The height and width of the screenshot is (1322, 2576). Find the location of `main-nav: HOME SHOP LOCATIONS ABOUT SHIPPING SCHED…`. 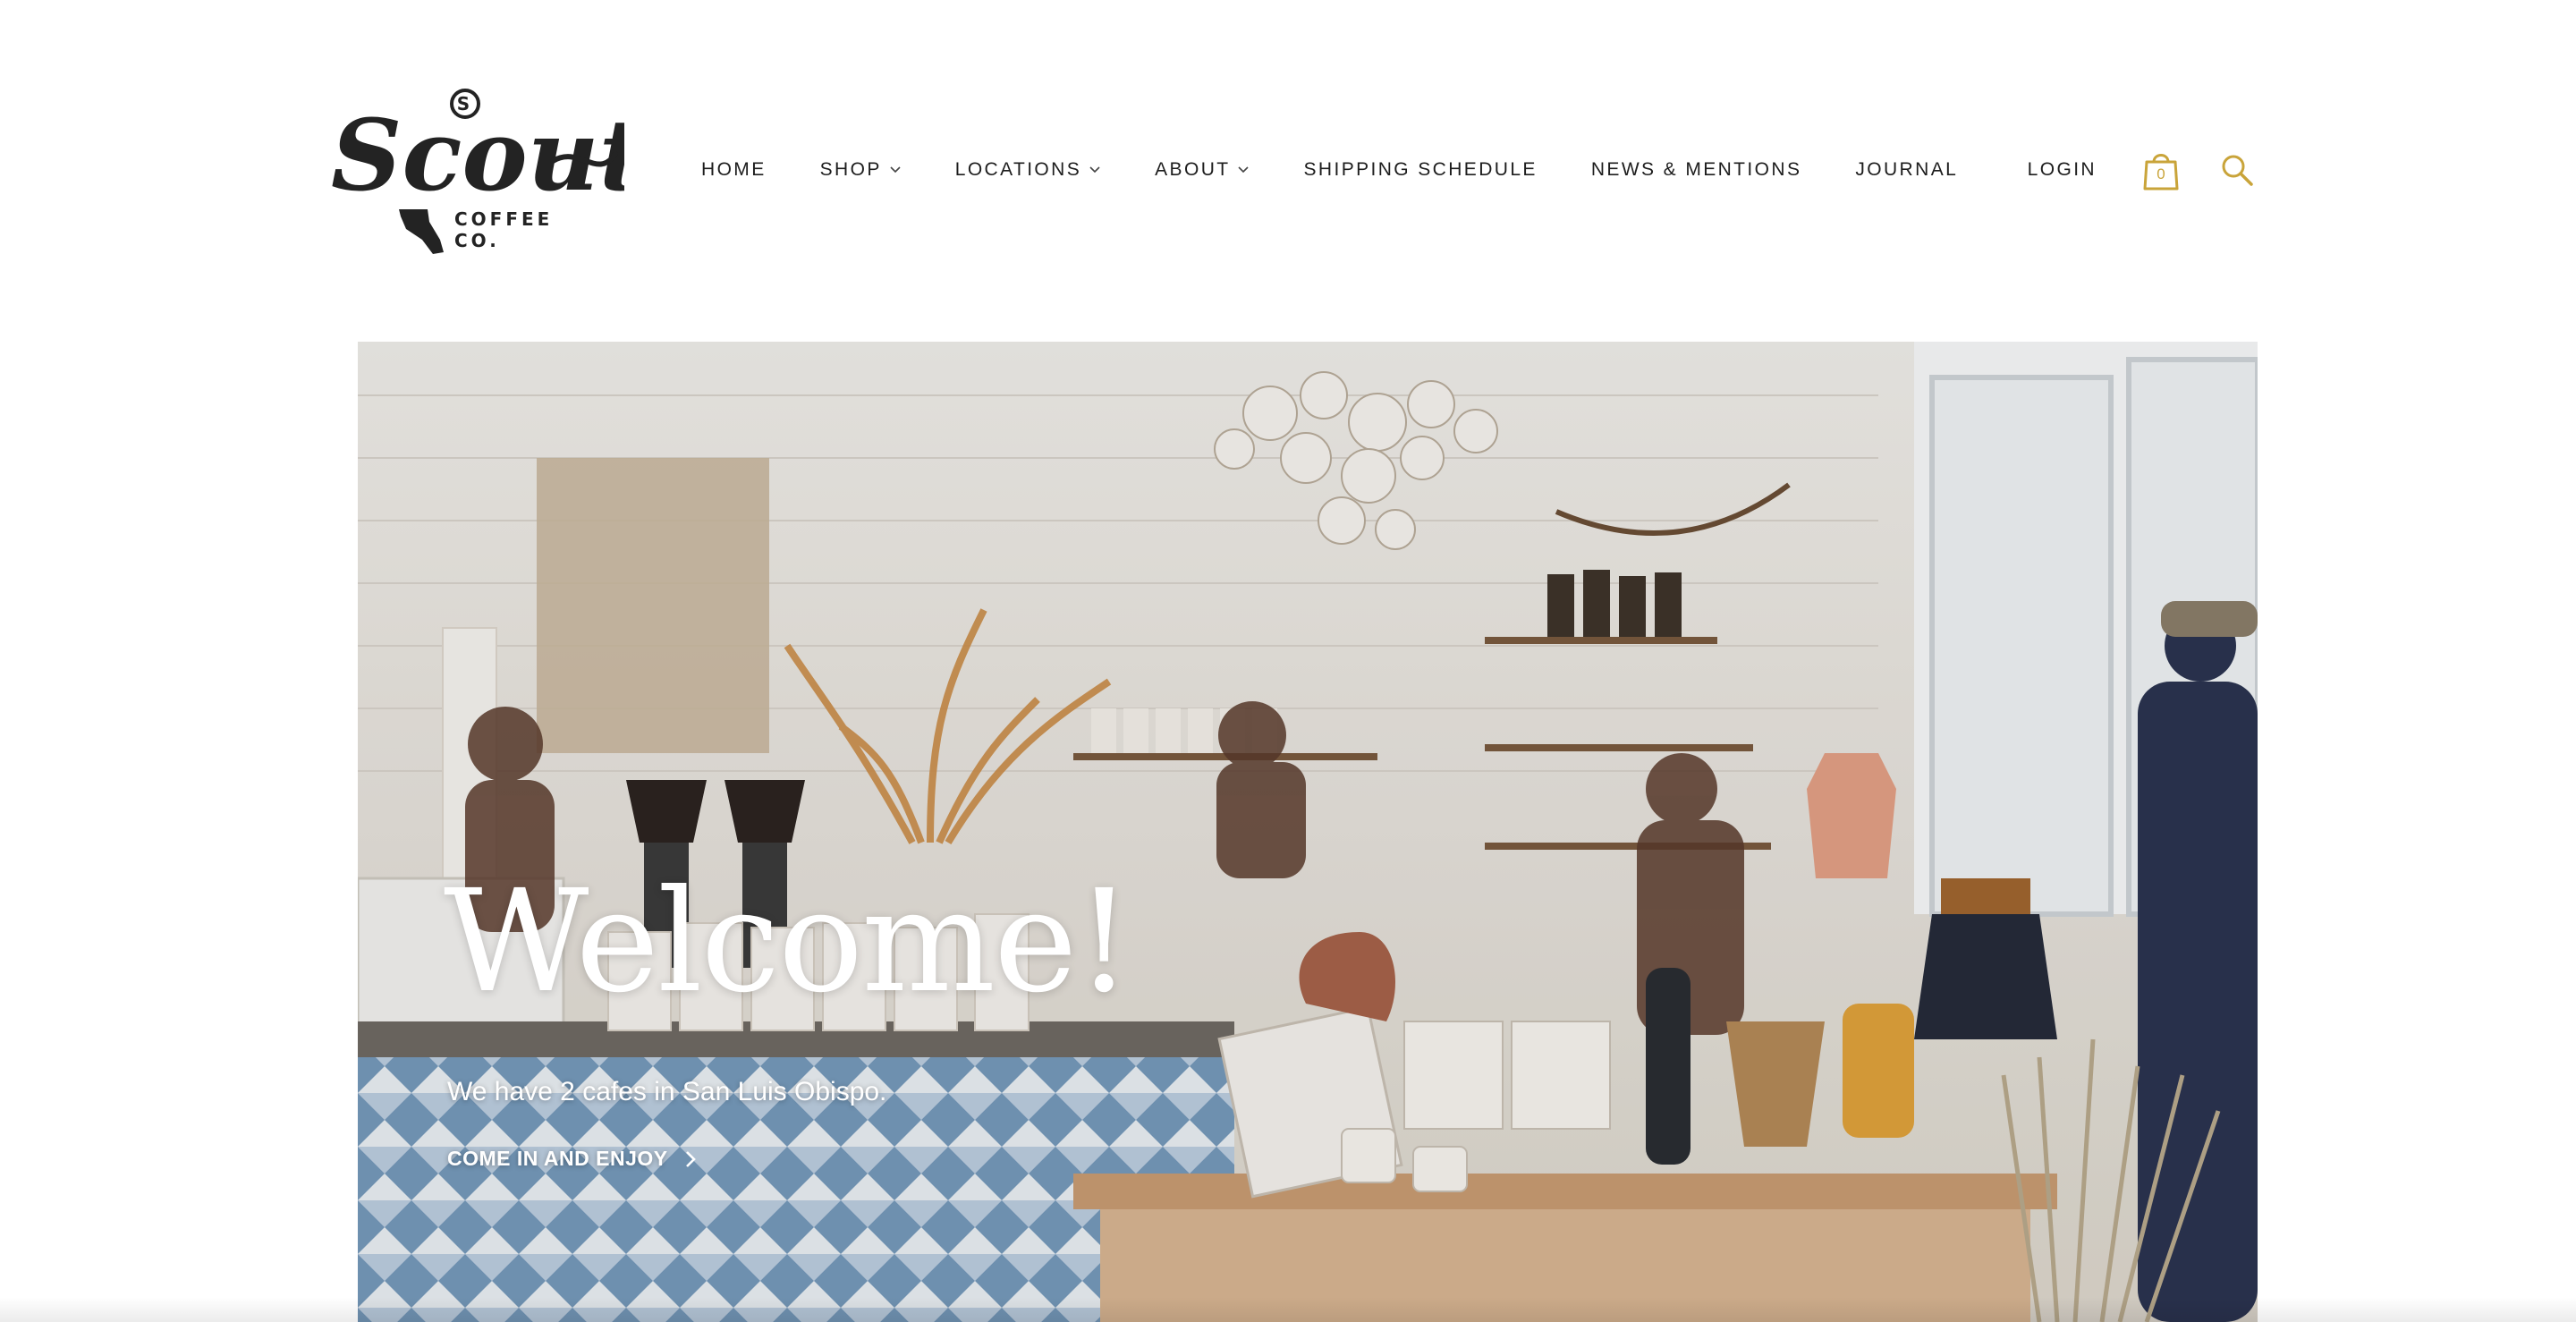

main-nav: HOME SHOP LOCATIONS ABOUT SHIPPING SCHED… is located at coordinates (1356, 170).